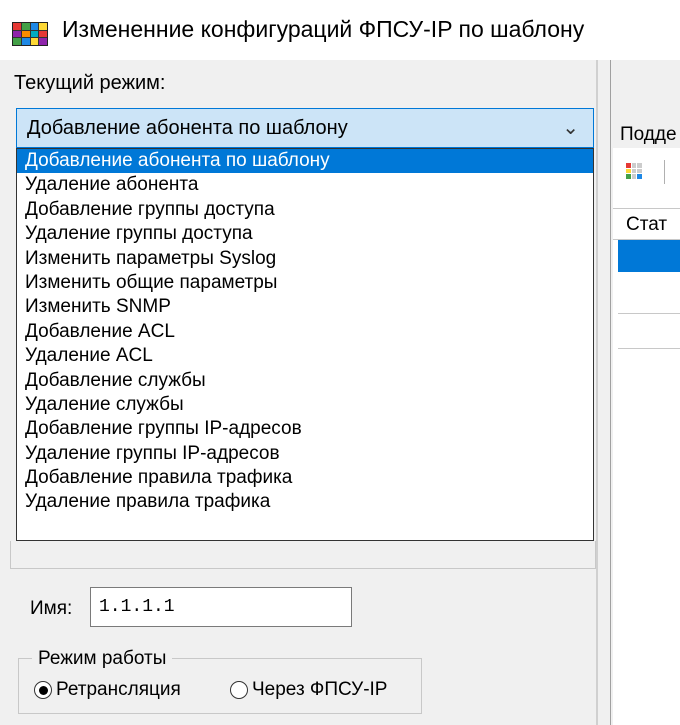  What do you see at coordinates (610, 392) in the screenshot?
I see `right-panel-border` at bounding box center [610, 392].